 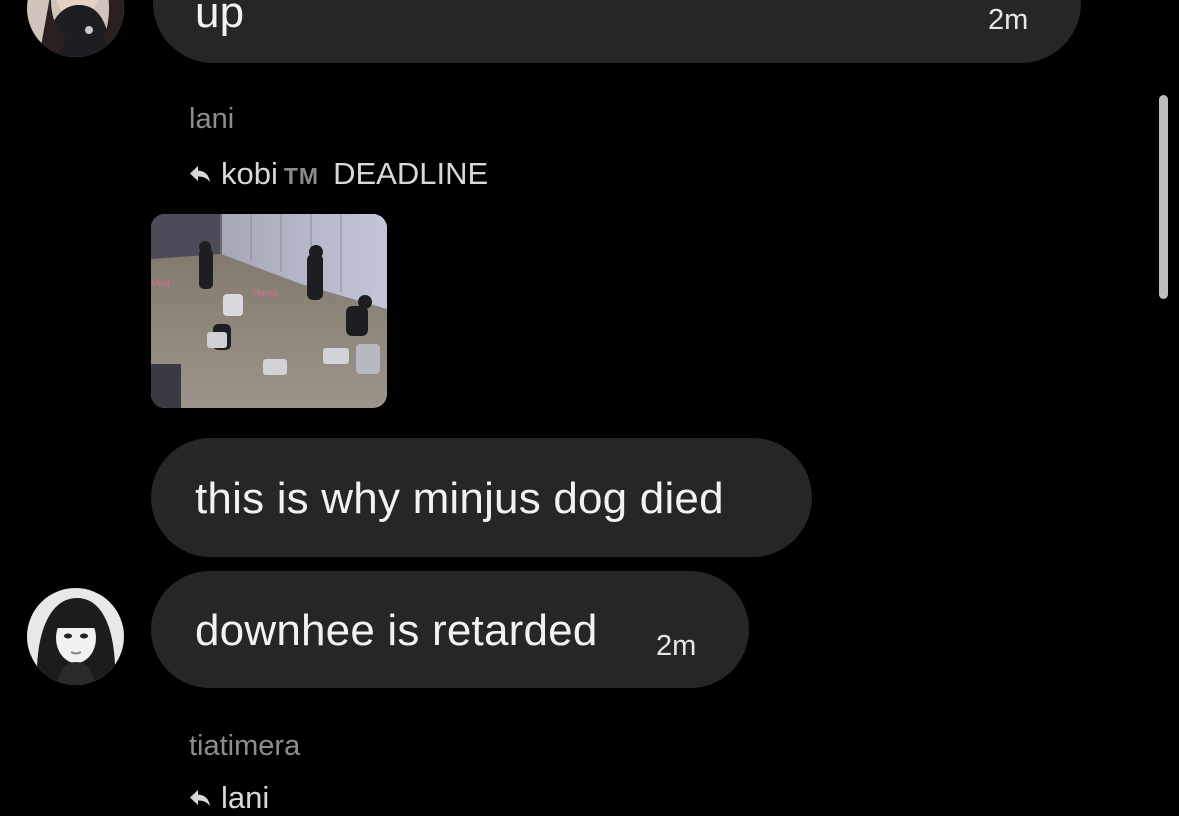 I want to click on reply-reference: lani, so click(x=229, y=798).